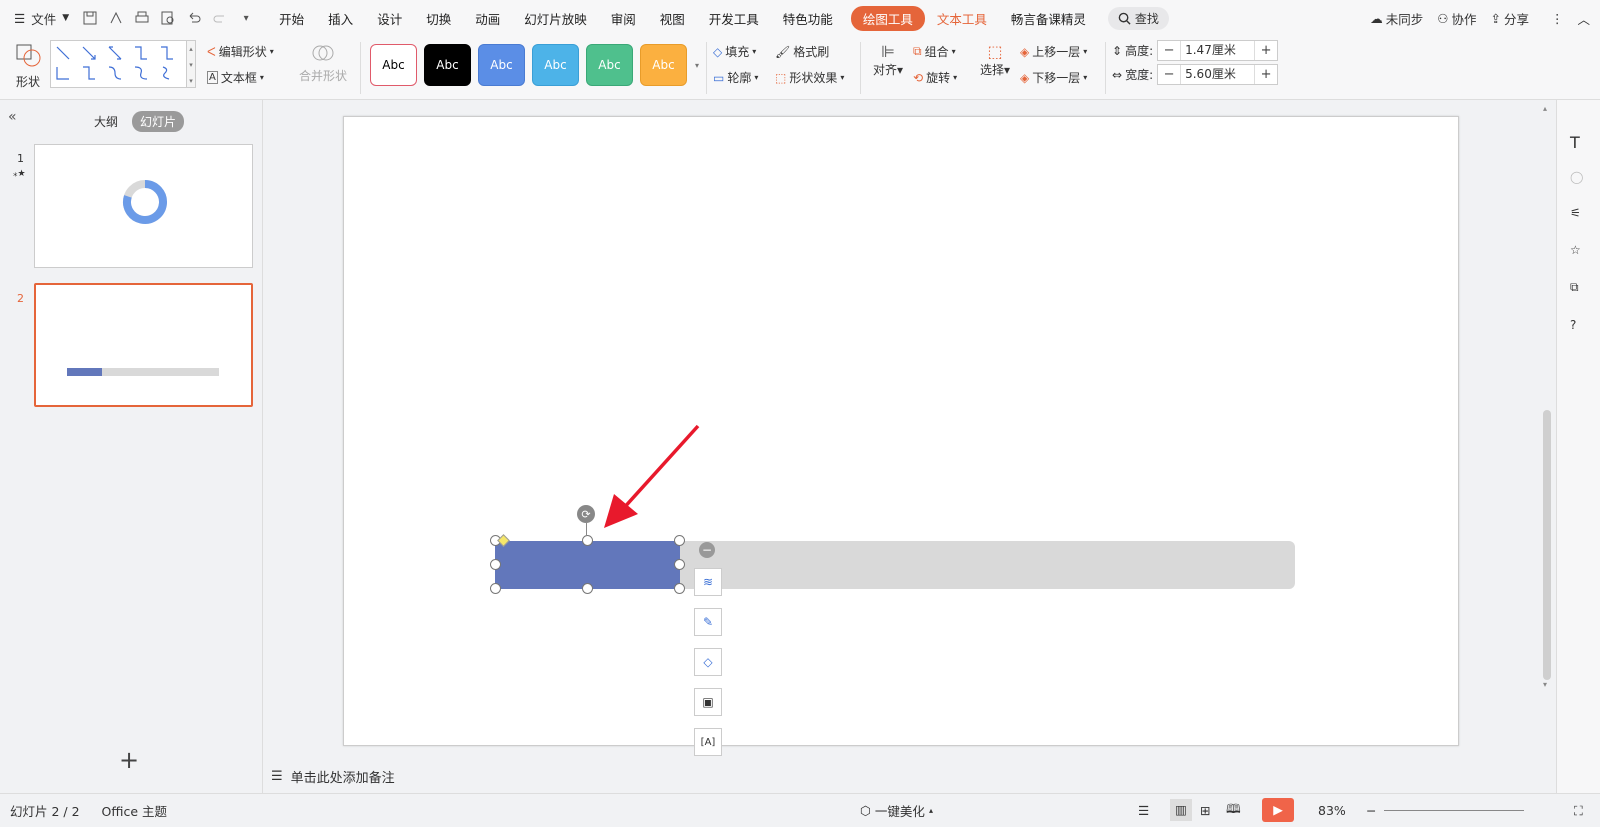 Image resolution: width=1600 pixels, height=827 pixels. Describe the element at coordinates (887, 18) in the screenshot. I see `tab-drawing-tools: 绘图工具` at that location.